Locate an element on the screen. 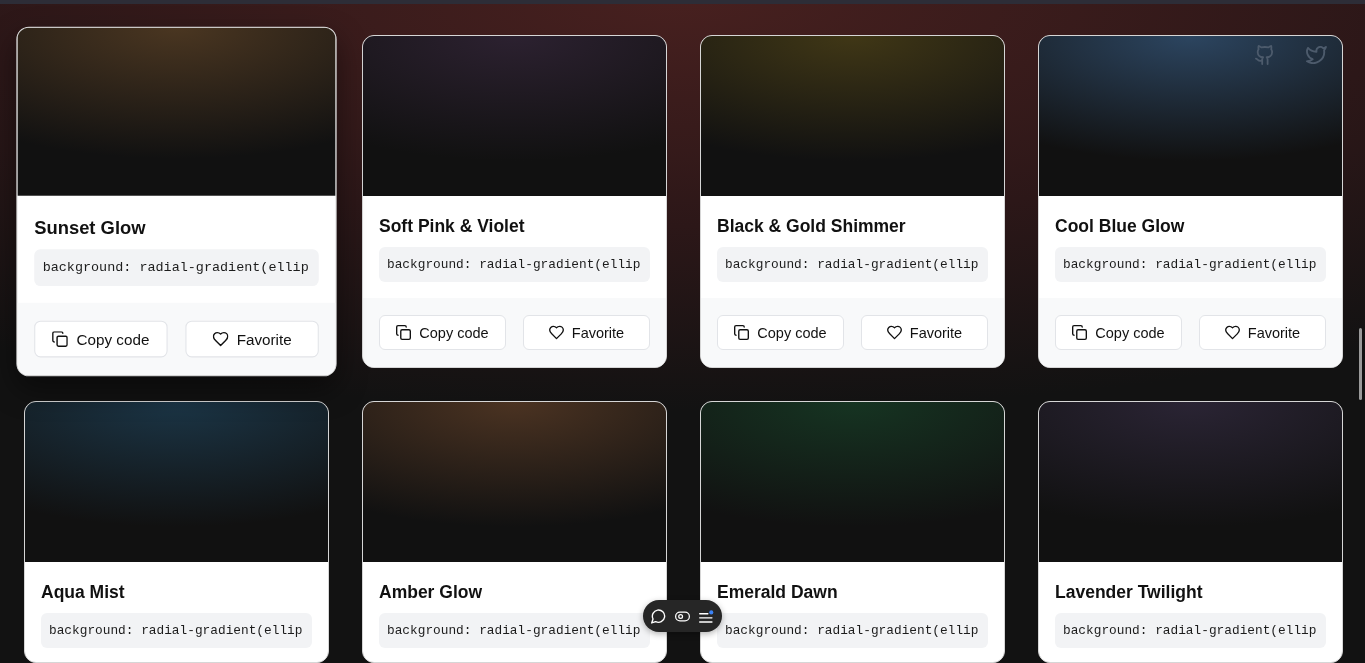  scrollbar-thumb is located at coordinates (1360, 364).